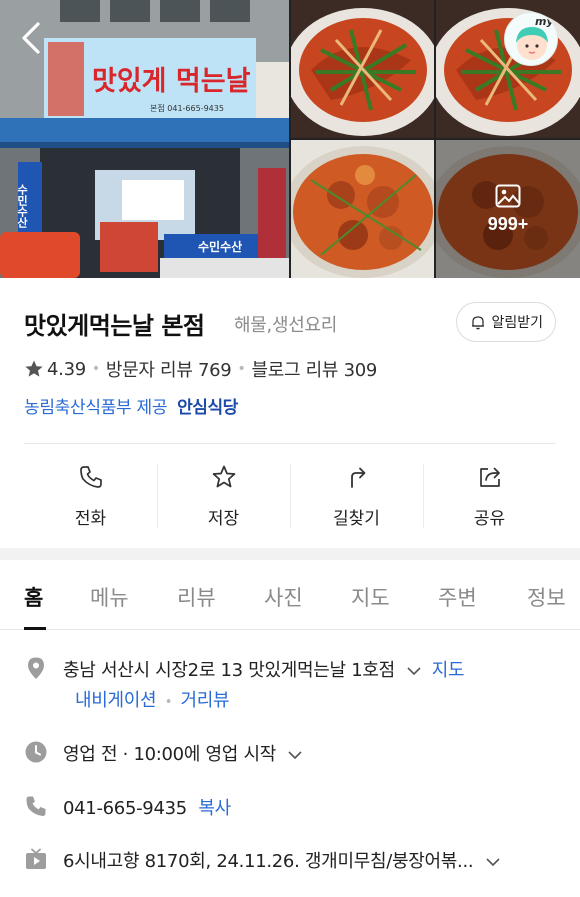  I want to click on sign-banner-line: 본점 041-665-9435, so click(187, 108).